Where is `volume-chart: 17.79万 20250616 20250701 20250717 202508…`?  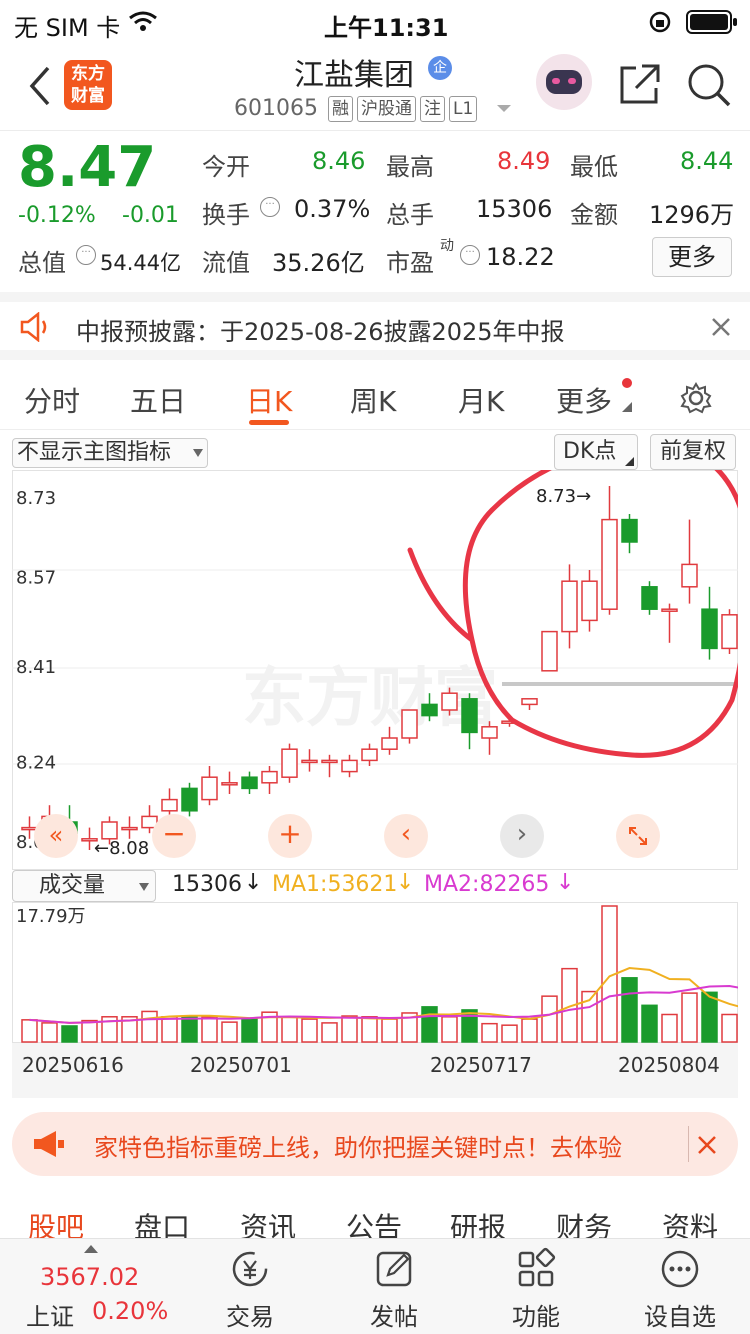 volume-chart: 17.79万 20250616 20250701 20250717 202508… is located at coordinates (375, 1000).